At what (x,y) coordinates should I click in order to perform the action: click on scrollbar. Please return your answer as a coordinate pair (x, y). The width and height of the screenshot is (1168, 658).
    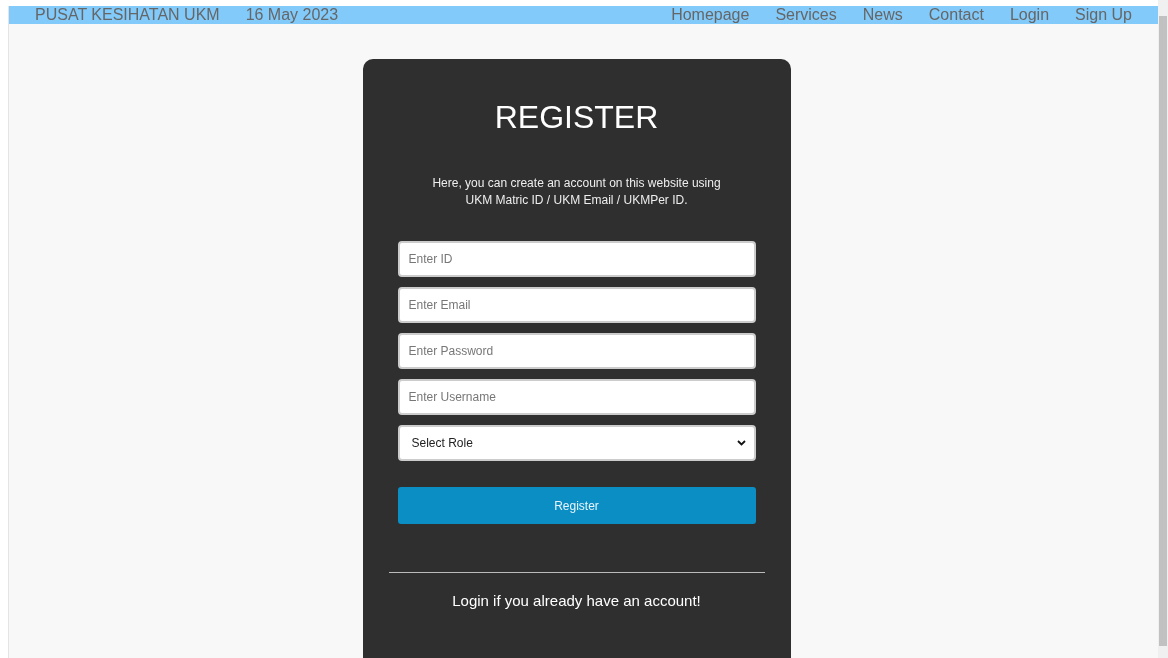
    Looking at the image, I should click on (1163, 329).